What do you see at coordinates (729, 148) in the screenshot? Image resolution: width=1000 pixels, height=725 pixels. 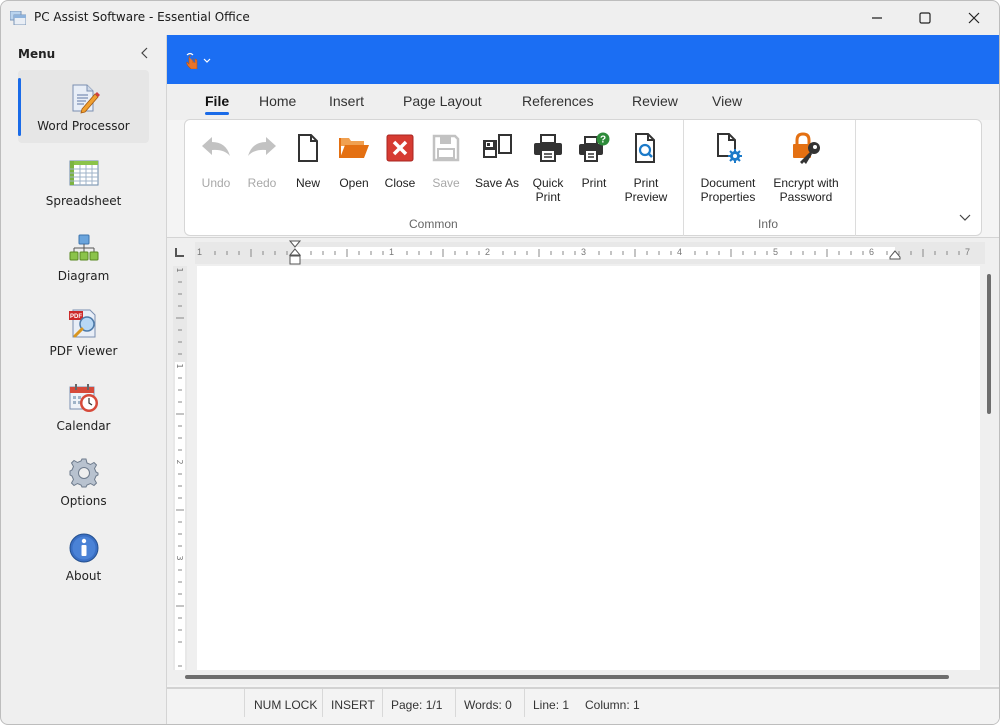 I see `document-properties-icon` at bounding box center [729, 148].